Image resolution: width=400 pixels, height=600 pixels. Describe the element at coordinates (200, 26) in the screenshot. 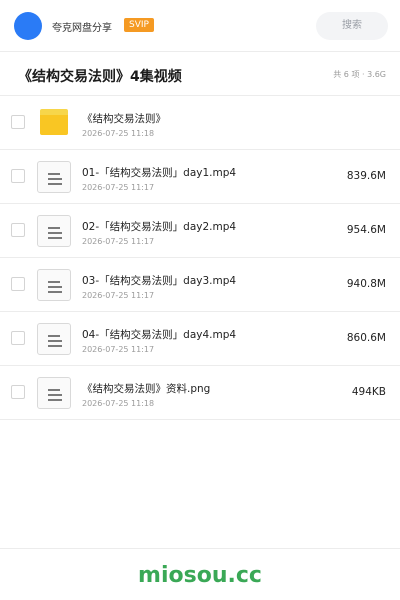

I see `header: 夸克网盘分享 SVIP 搜索` at that location.